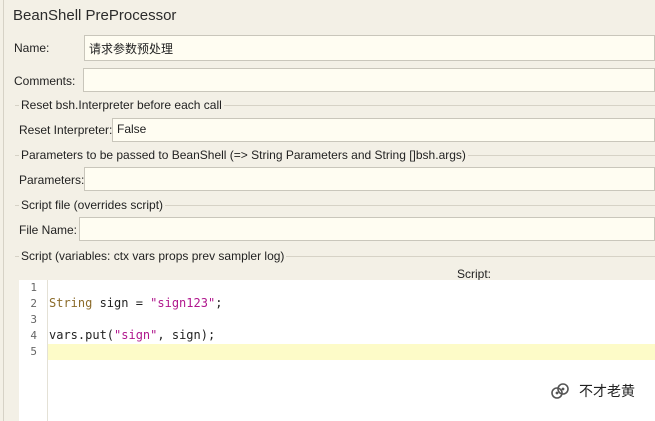 The height and width of the screenshot is (421, 655). What do you see at coordinates (3, 210) in the screenshot?
I see `panel-border` at bounding box center [3, 210].